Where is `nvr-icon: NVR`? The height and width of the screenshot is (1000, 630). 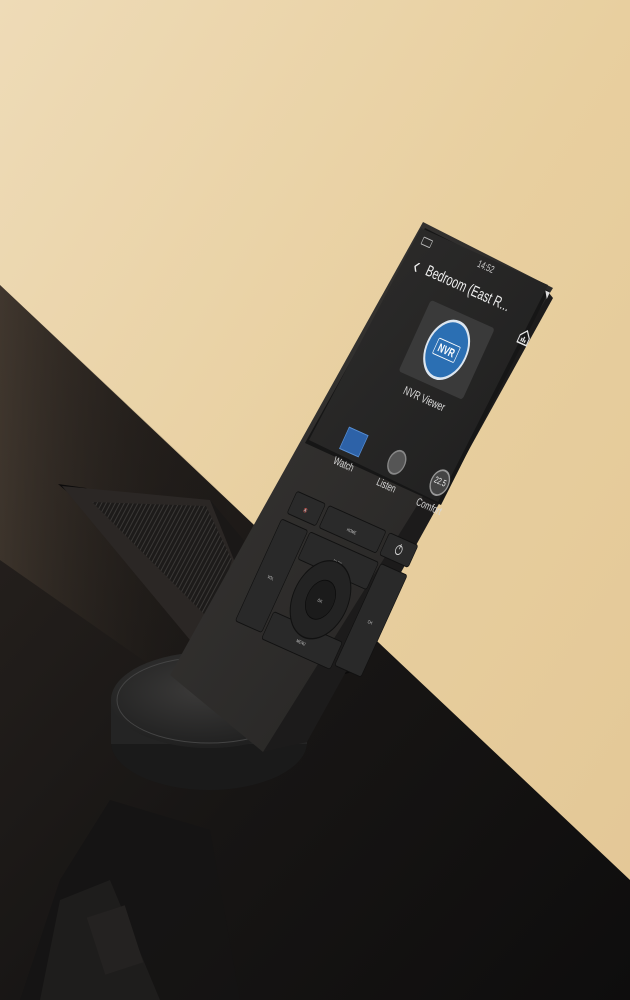 nvr-icon: NVR is located at coordinates (447, 350).